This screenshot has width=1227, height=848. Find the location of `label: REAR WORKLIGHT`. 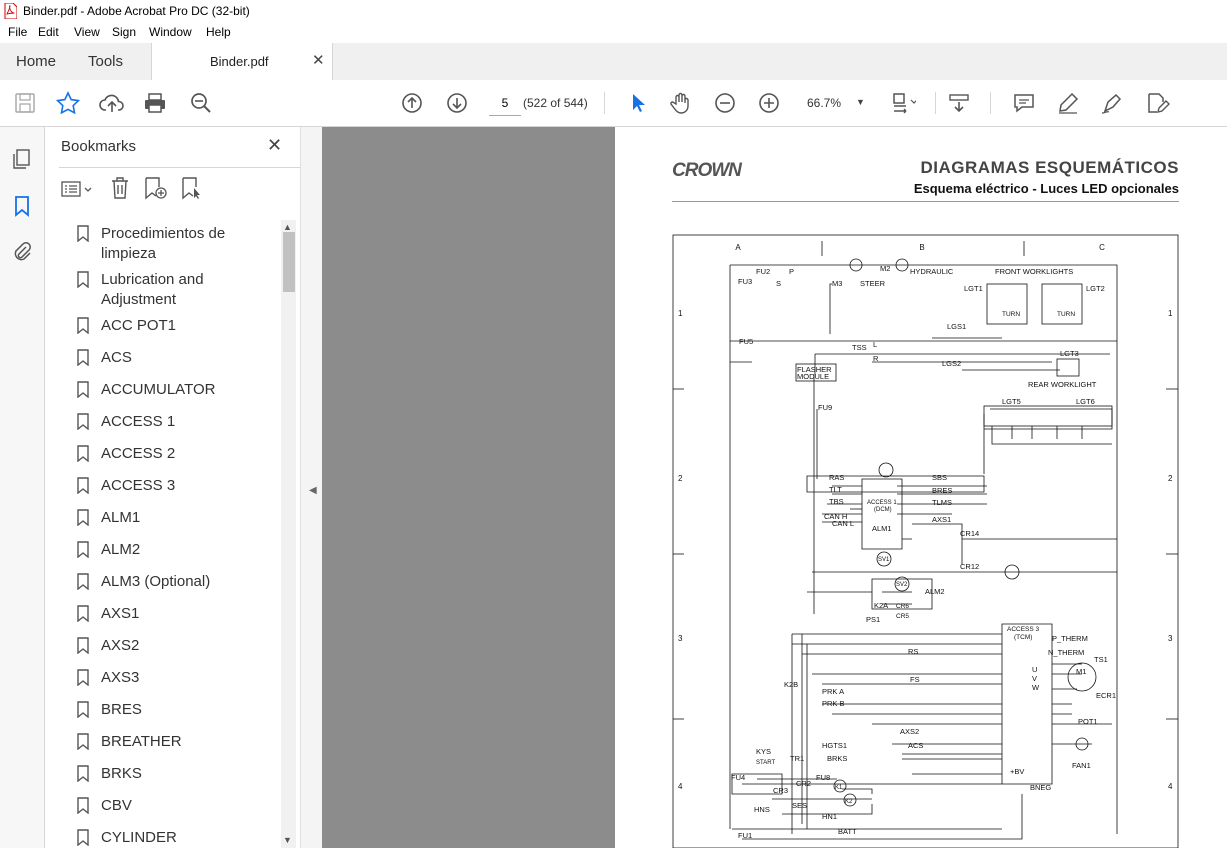

label: REAR WORKLIGHT is located at coordinates (1062, 384).